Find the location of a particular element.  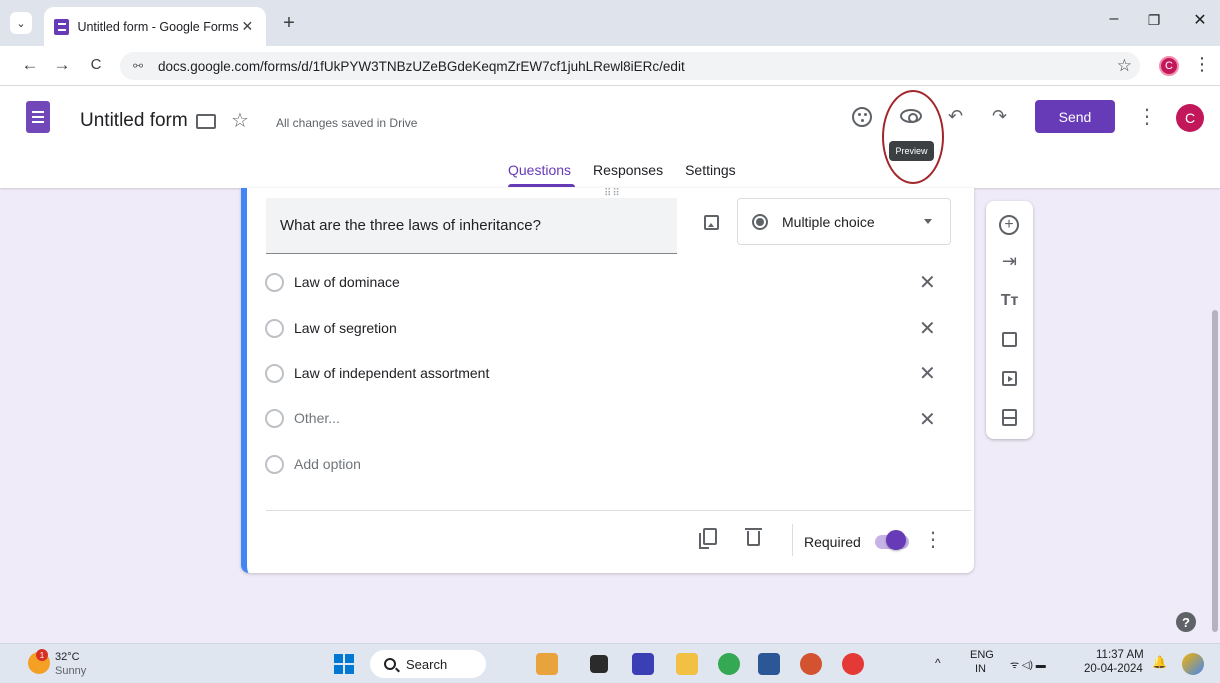

reload-button: C is located at coordinates (96, 64).